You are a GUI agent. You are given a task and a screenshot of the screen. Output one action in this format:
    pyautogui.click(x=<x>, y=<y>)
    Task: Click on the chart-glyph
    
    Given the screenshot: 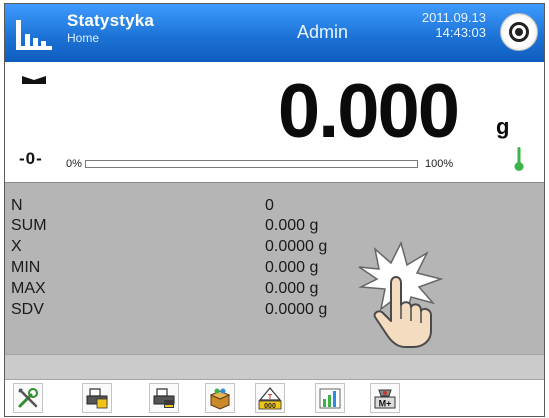 What is the action you would take?
    pyautogui.click(x=330, y=398)
    